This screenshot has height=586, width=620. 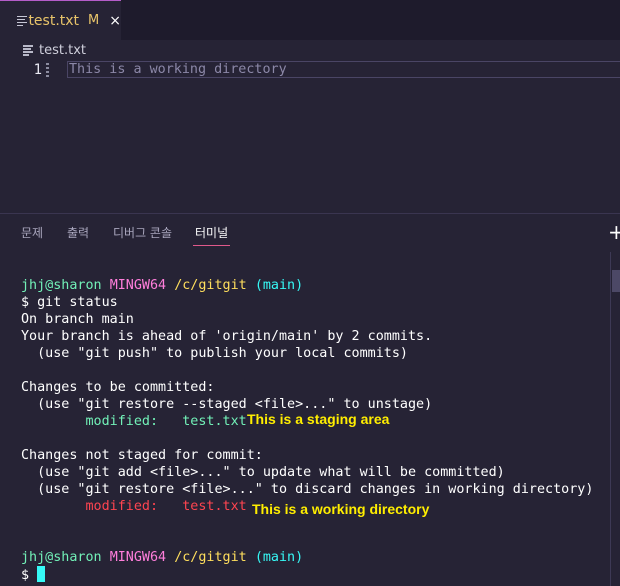 I want to click on editor-tab-bar: test.txt M ×, so click(x=310, y=20).